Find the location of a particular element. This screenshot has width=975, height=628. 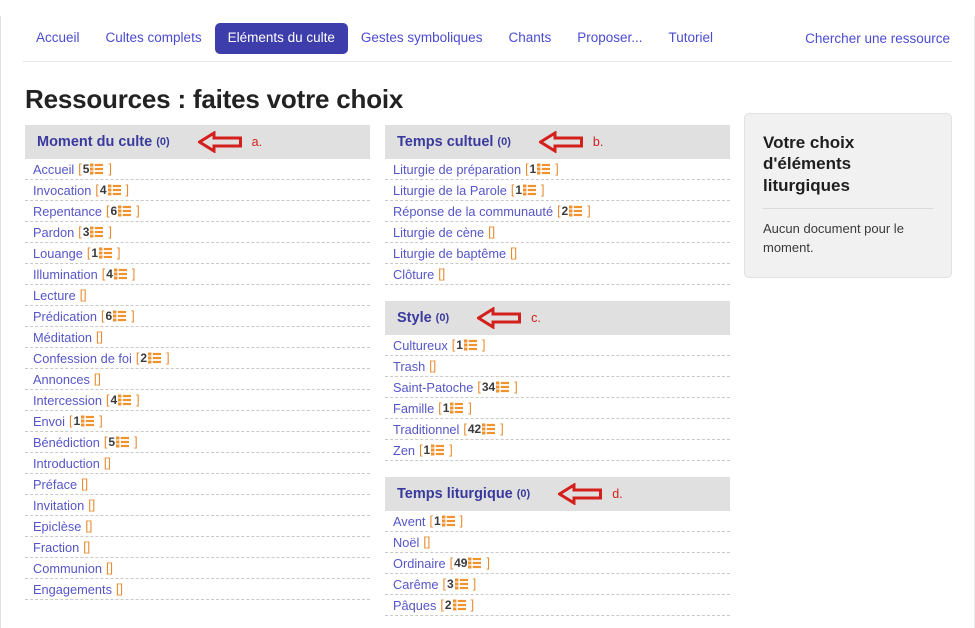

list-item: Confession de foi[2] is located at coordinates (197, 358).